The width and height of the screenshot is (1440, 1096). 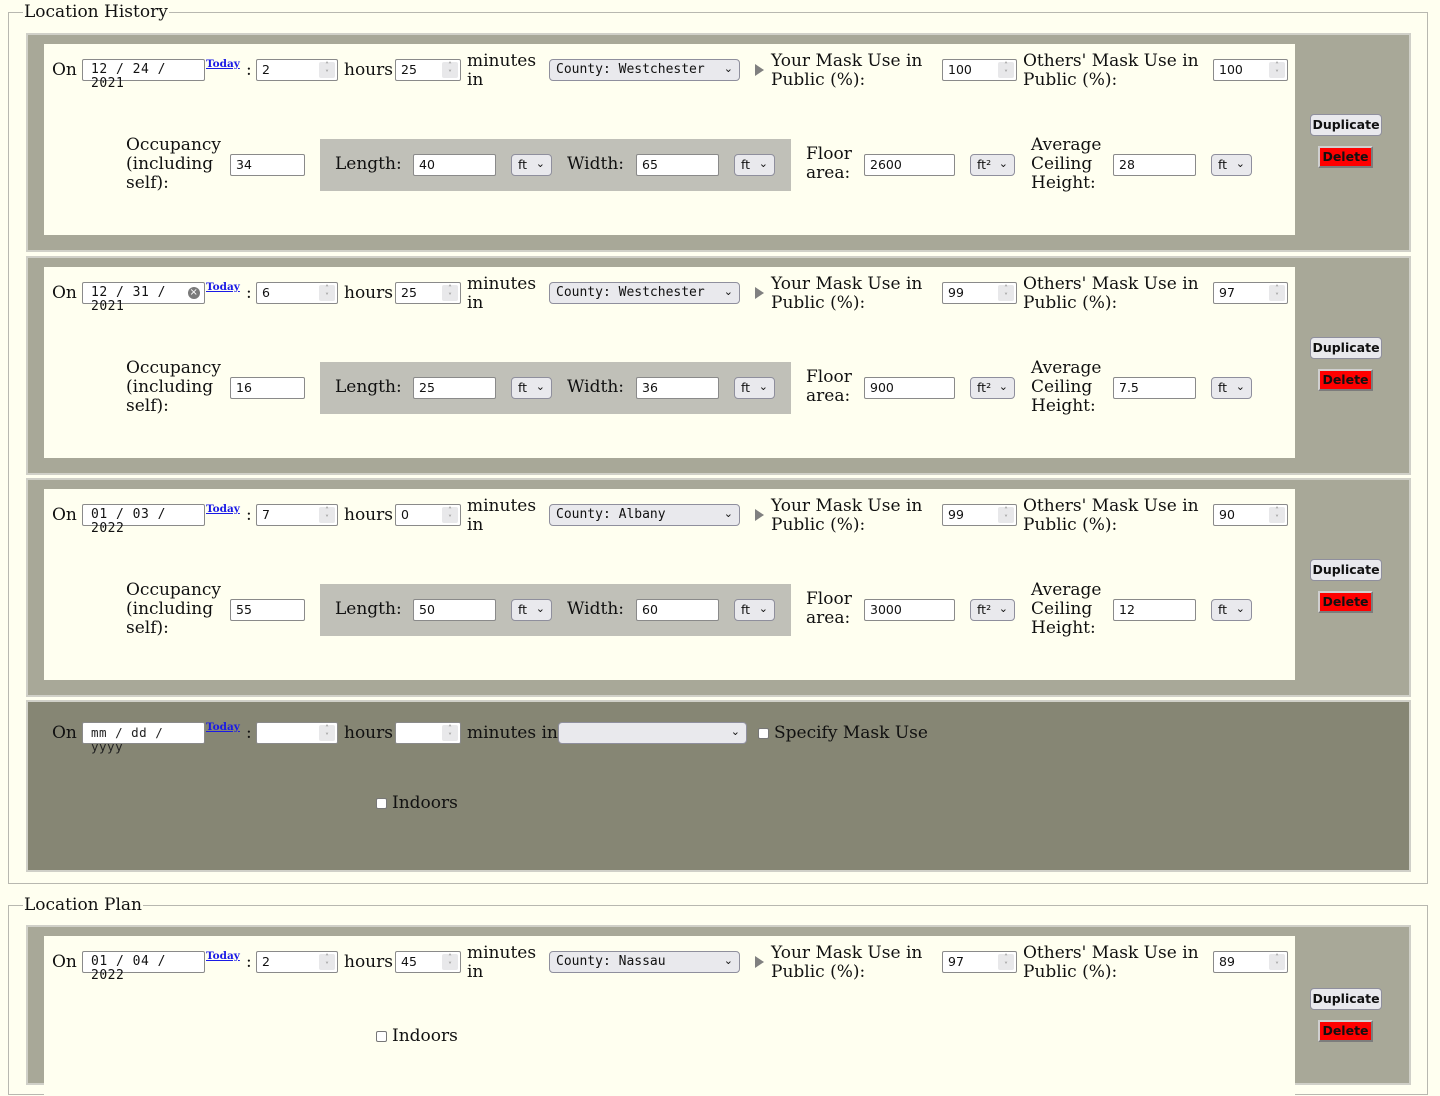 I want to click on floor-area-input: 3000, so click(x=909, y=610).